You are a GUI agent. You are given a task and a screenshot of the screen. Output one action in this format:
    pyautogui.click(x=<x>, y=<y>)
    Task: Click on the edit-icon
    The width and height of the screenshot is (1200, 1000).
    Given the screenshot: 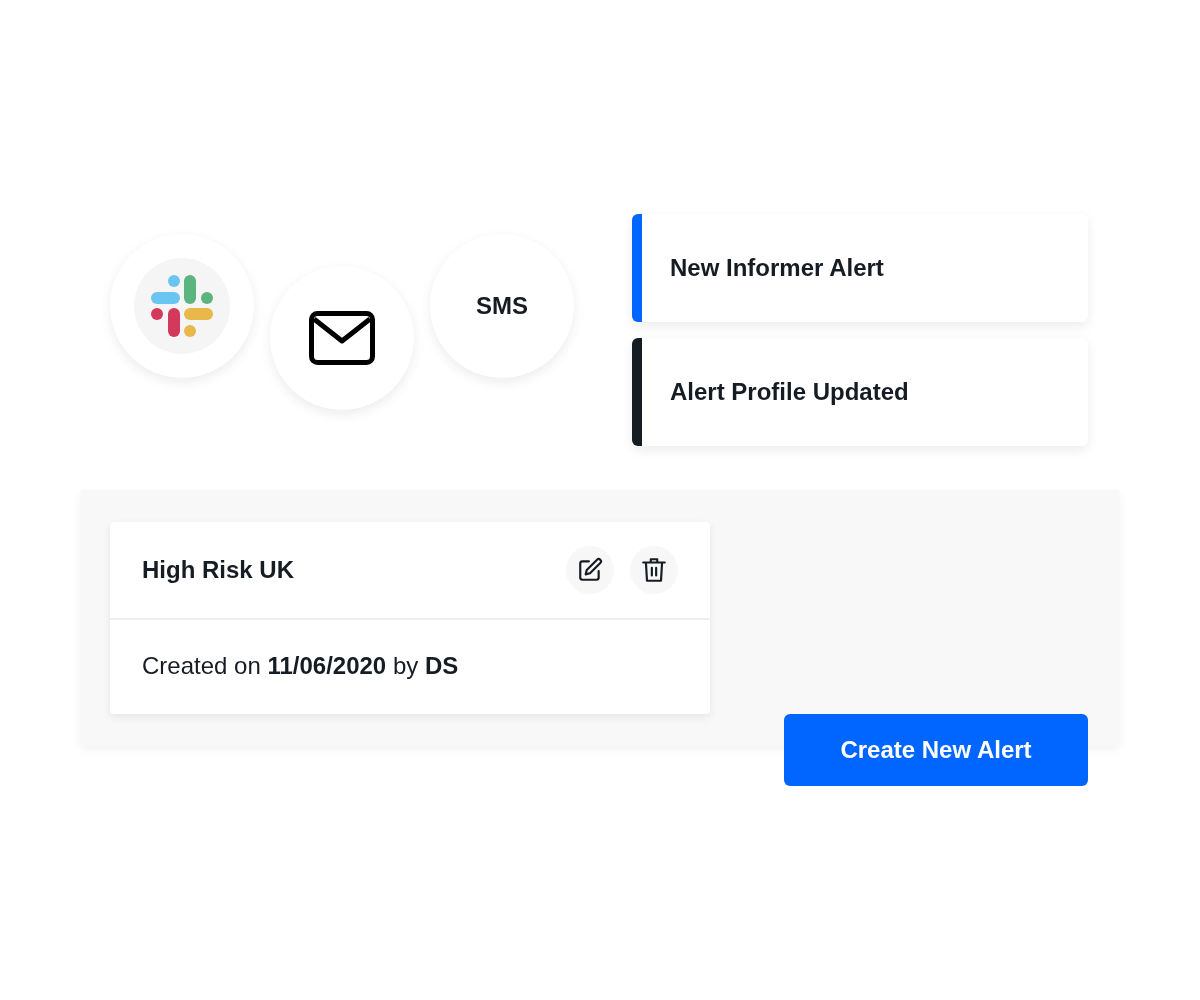 What is the action you would take?
    pyautogui.click(x=590, y=570)
    